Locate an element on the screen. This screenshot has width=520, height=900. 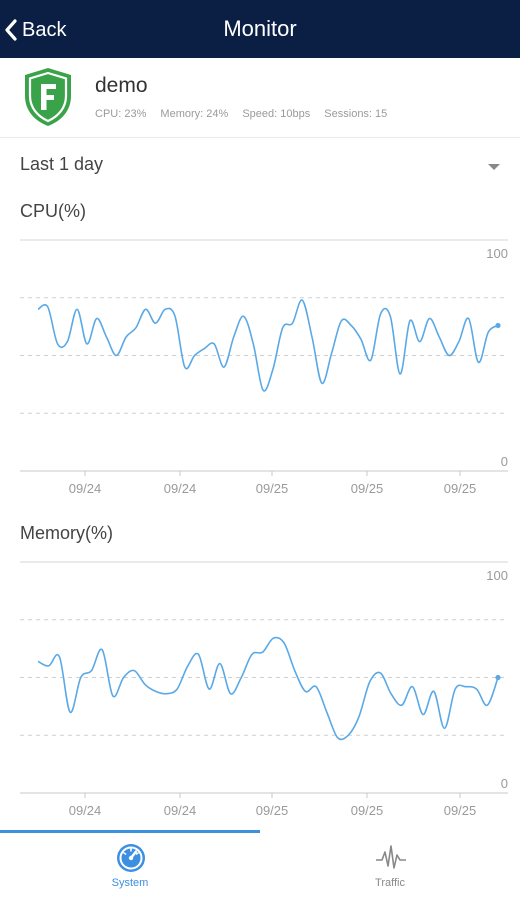
memory-chart-title: Memory(%) is located at coordinates (66, 533).